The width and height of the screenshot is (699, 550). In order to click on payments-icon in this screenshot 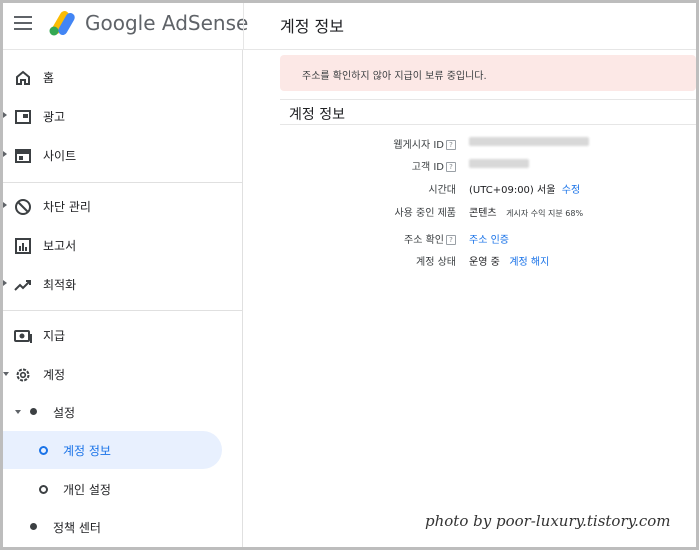, I will do `click(23, 336)`.